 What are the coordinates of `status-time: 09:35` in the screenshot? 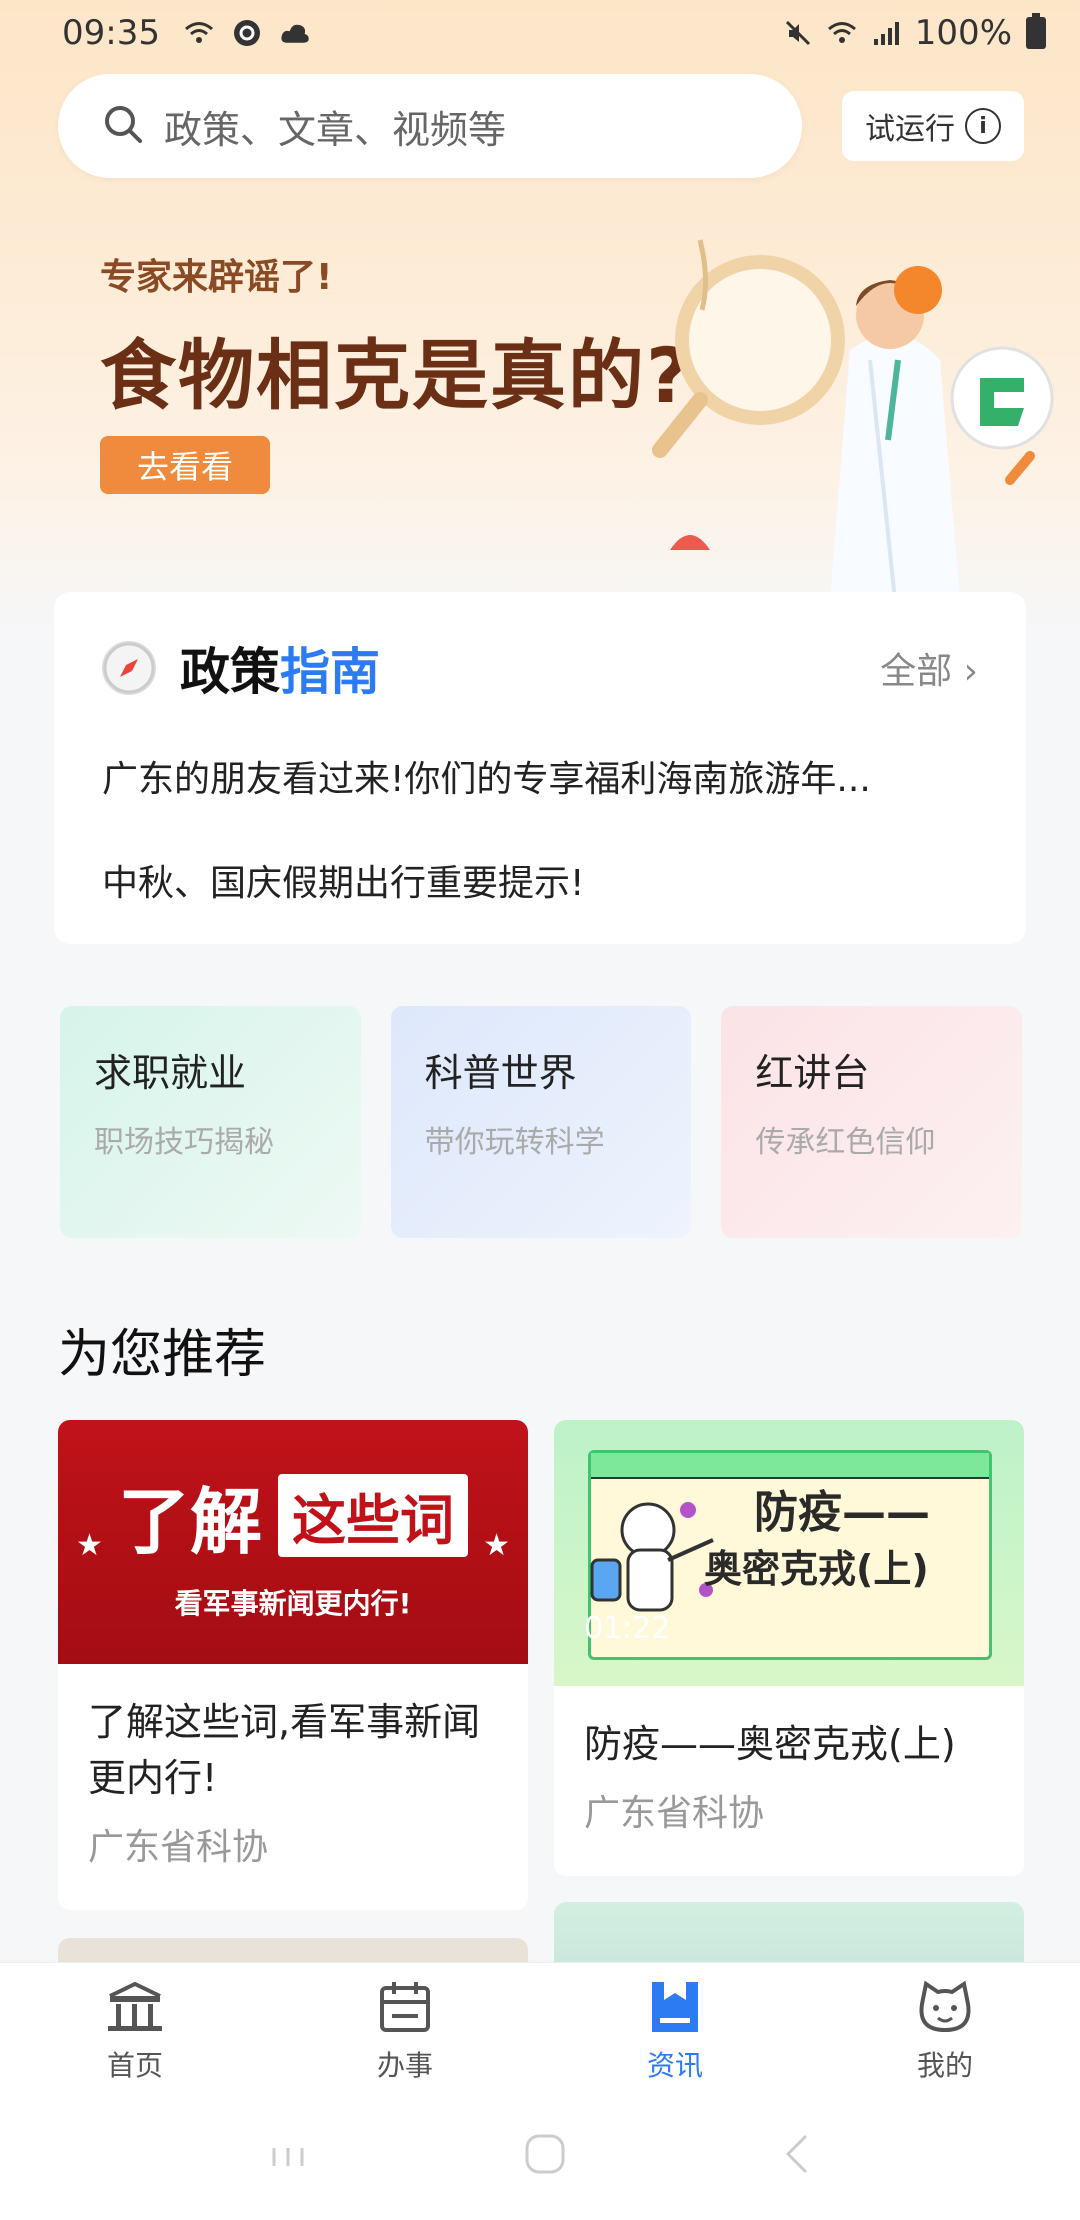 It's located at (111, 33).